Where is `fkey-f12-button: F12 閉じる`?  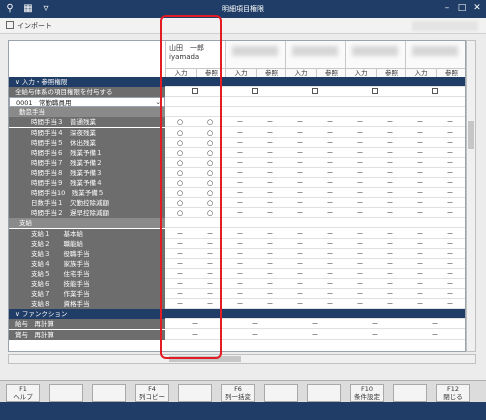
fkey-f12-button: F12 閉じる is located at coordinates (453, 393).